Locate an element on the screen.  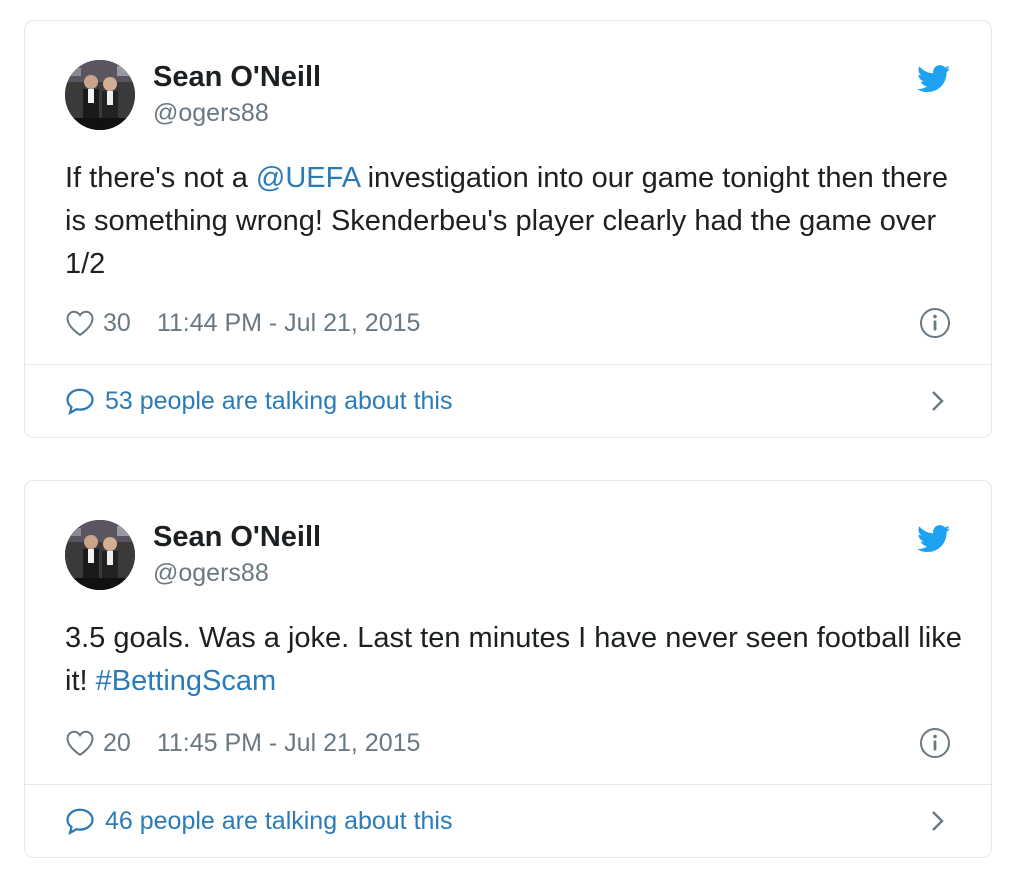
tweet-meta: 30 11:44 PM - Jul 21, 2015 is located at coordinates (242, 323).